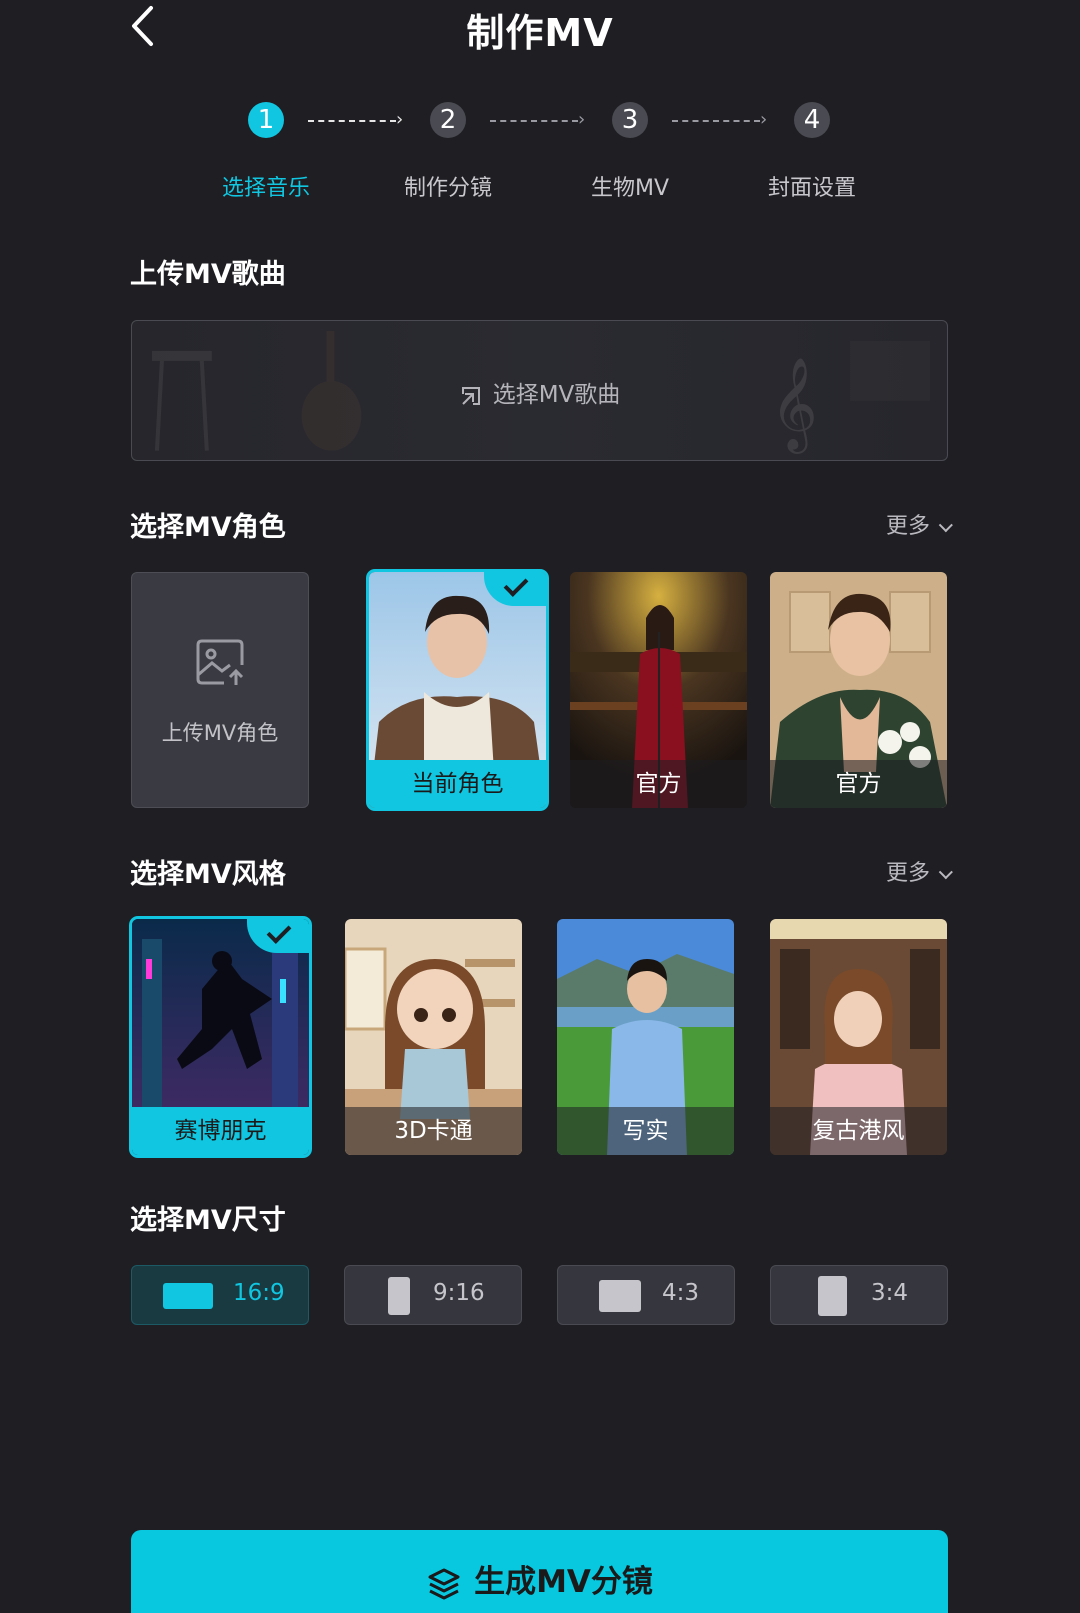 This screenshot has width=1080, height=1613. Describe the element at coordinates (645, 1131) in the screenshot. I see `style-card-label: 写实` at that location.